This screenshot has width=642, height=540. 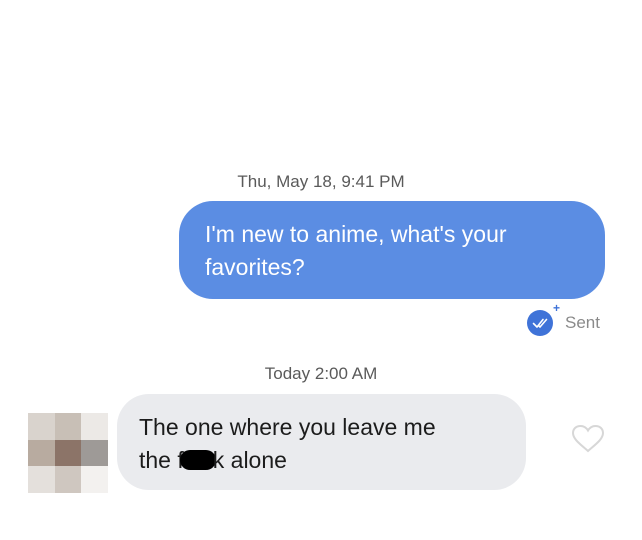 What do you see at coordinates (582, 322) in the screenshot?
I see `sent-label: Sent` at bounding box center [582, 322].